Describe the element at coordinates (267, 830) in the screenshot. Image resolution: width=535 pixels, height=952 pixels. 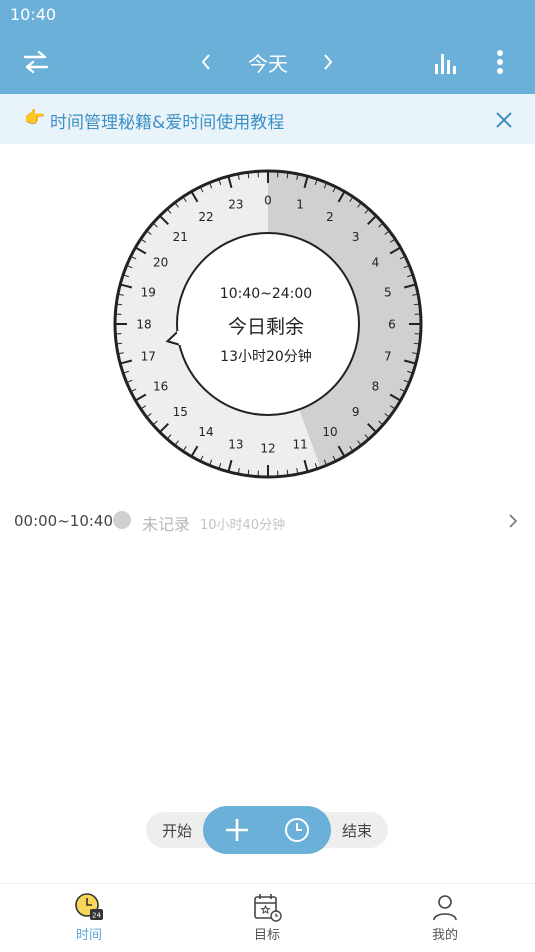
I see `action-pill-center` at that location.